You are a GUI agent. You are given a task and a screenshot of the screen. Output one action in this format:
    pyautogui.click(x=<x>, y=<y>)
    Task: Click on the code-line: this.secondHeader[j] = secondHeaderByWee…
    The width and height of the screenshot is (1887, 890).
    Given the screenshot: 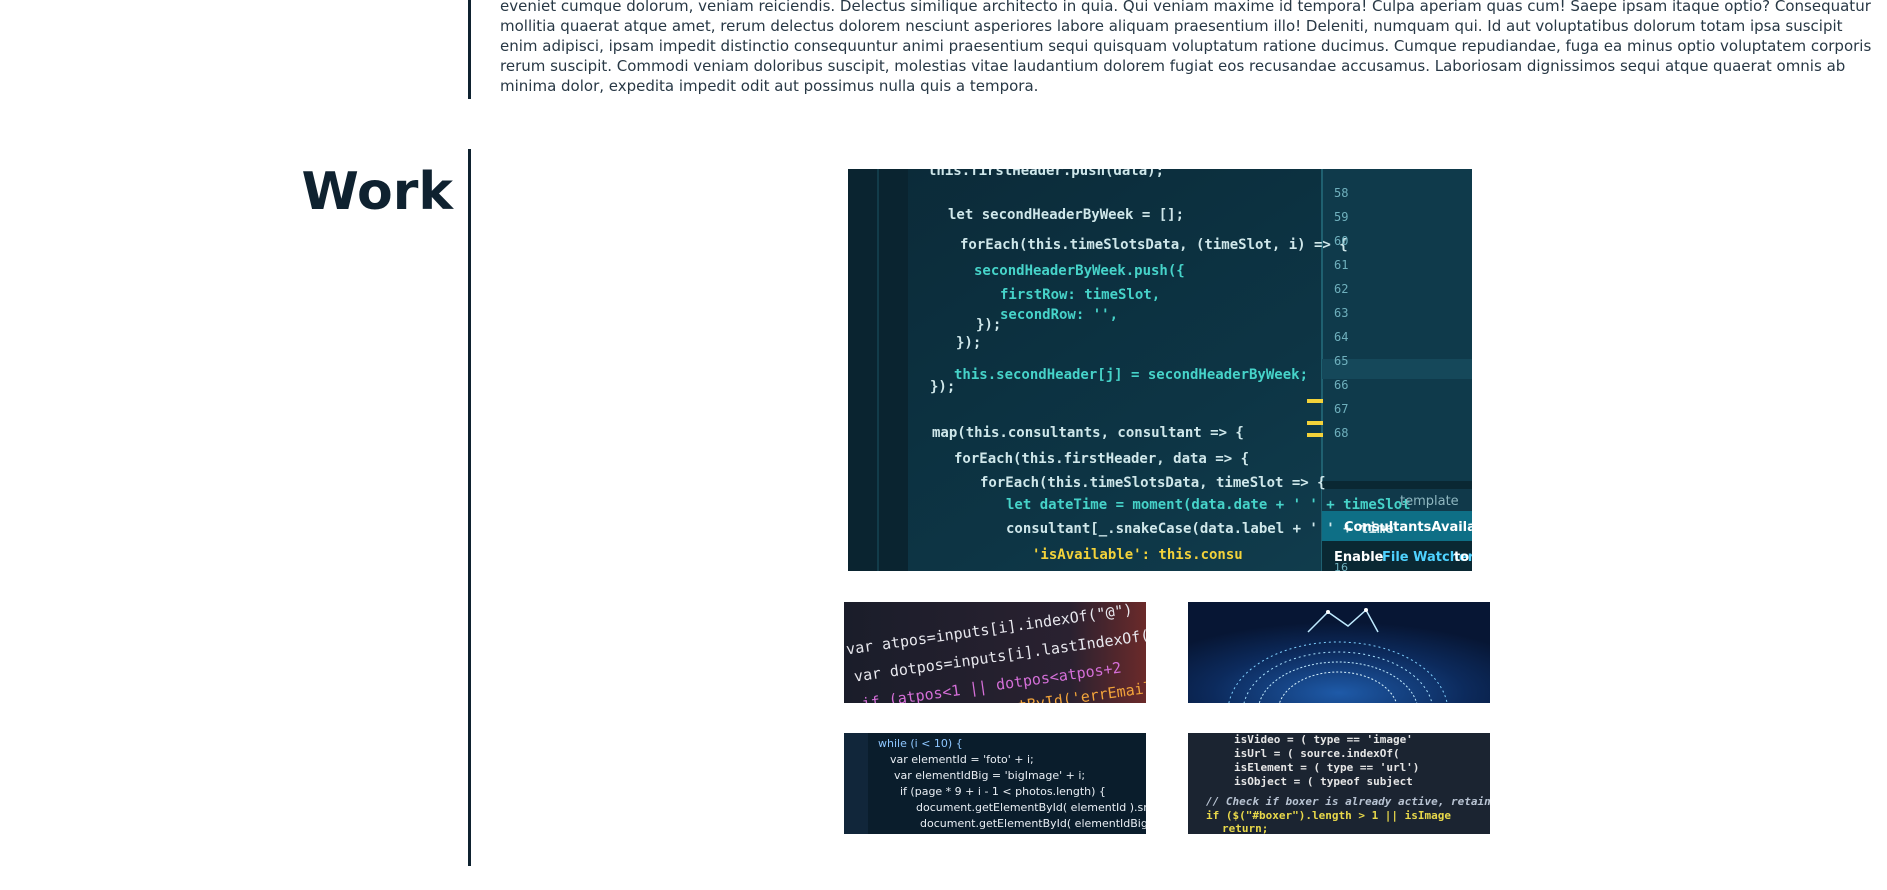 What is the action you would take?
    pyautogui.click(x=1131, y=375)
    